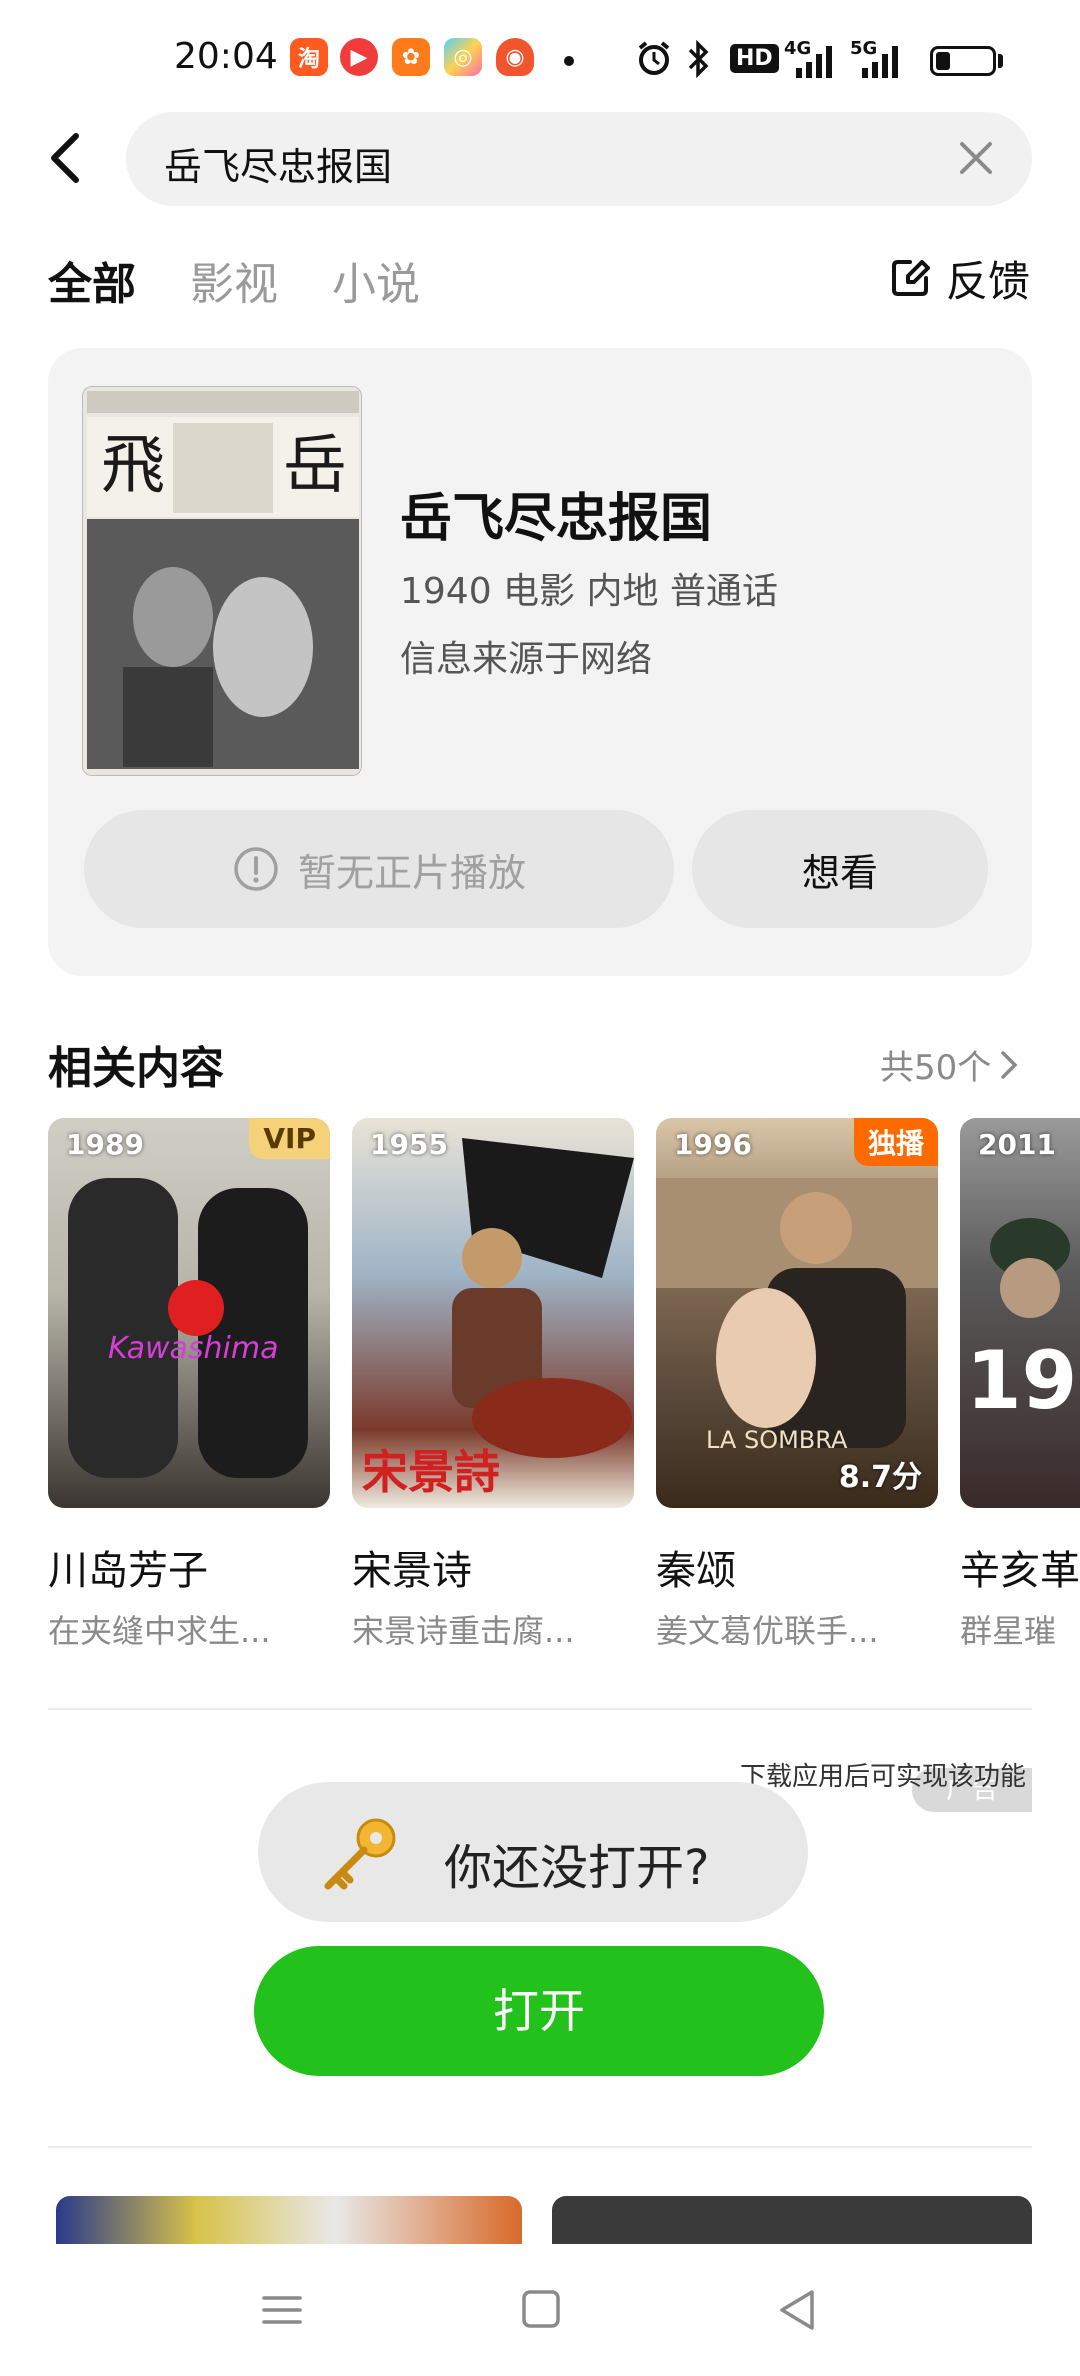  What do you see at coordinates (882, 1777) in the screenshot?
I see `ad-note: 下载应用后可实现该功能` at bounding box center [882, 1777].